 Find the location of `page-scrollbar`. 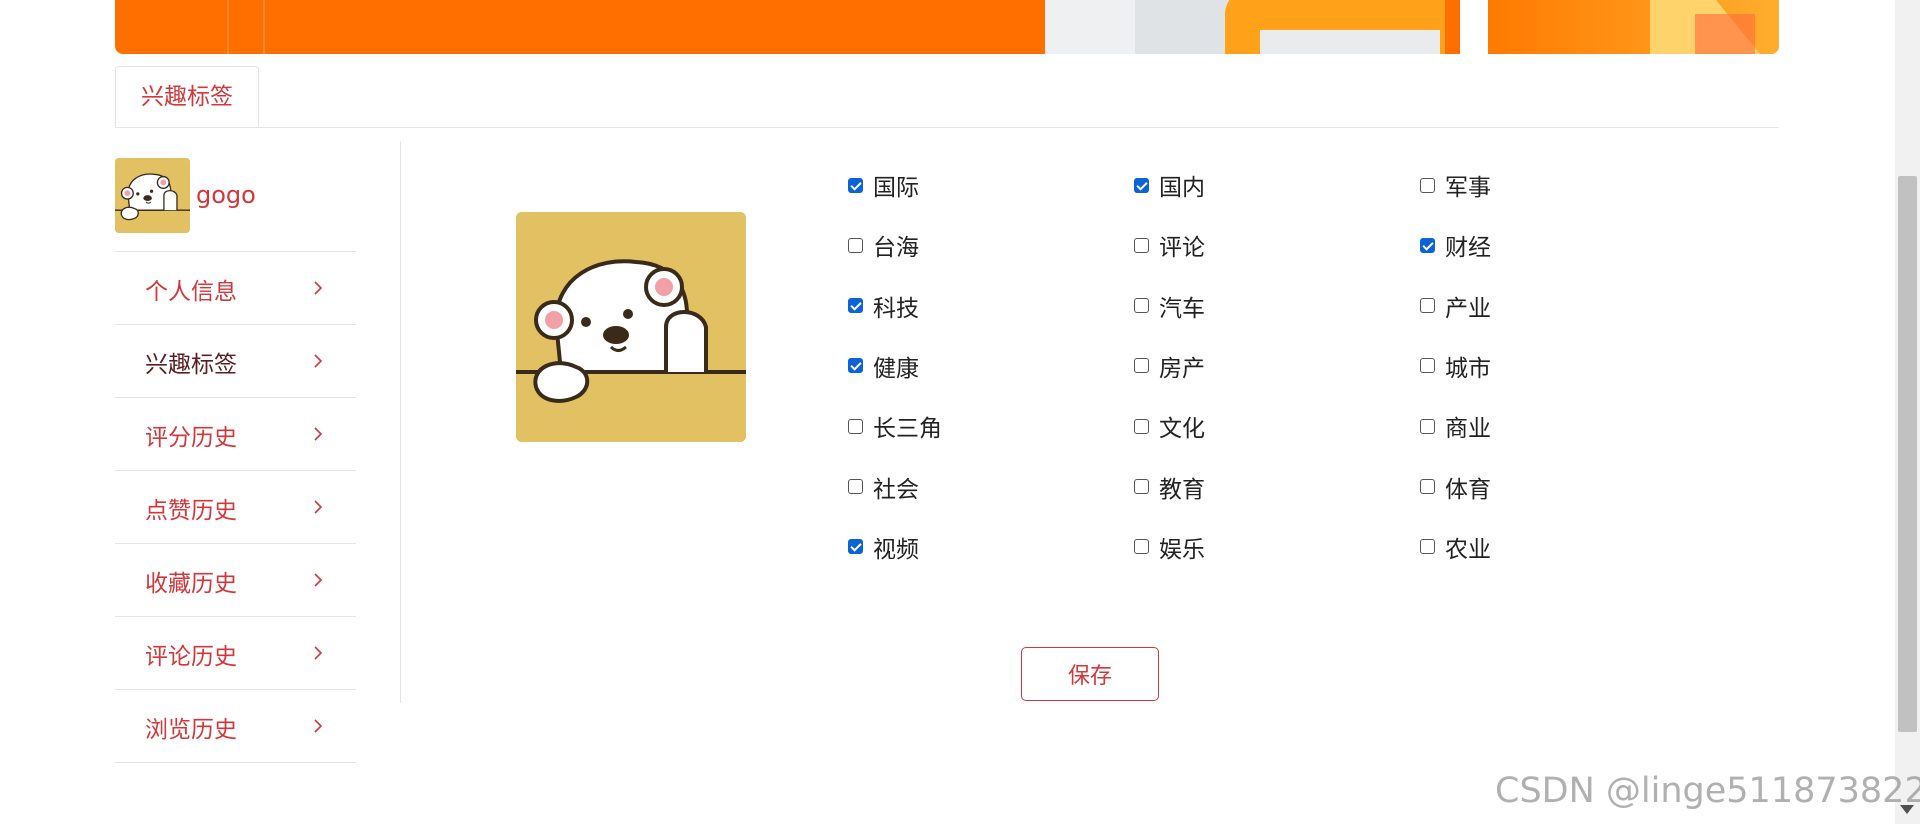

page-scrollbar is located at coordinates (1907, 412).